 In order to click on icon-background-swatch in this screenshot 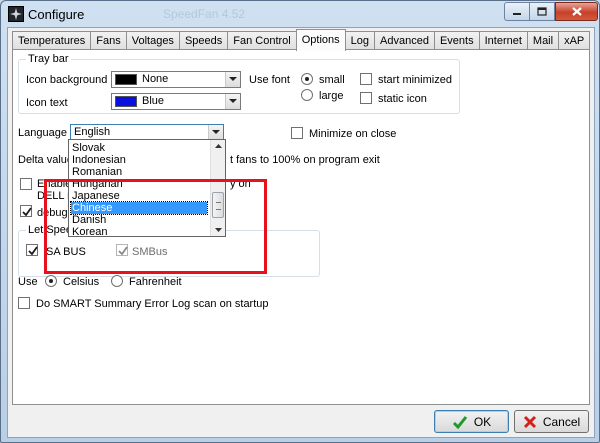, I will do `click(126, 79)`.